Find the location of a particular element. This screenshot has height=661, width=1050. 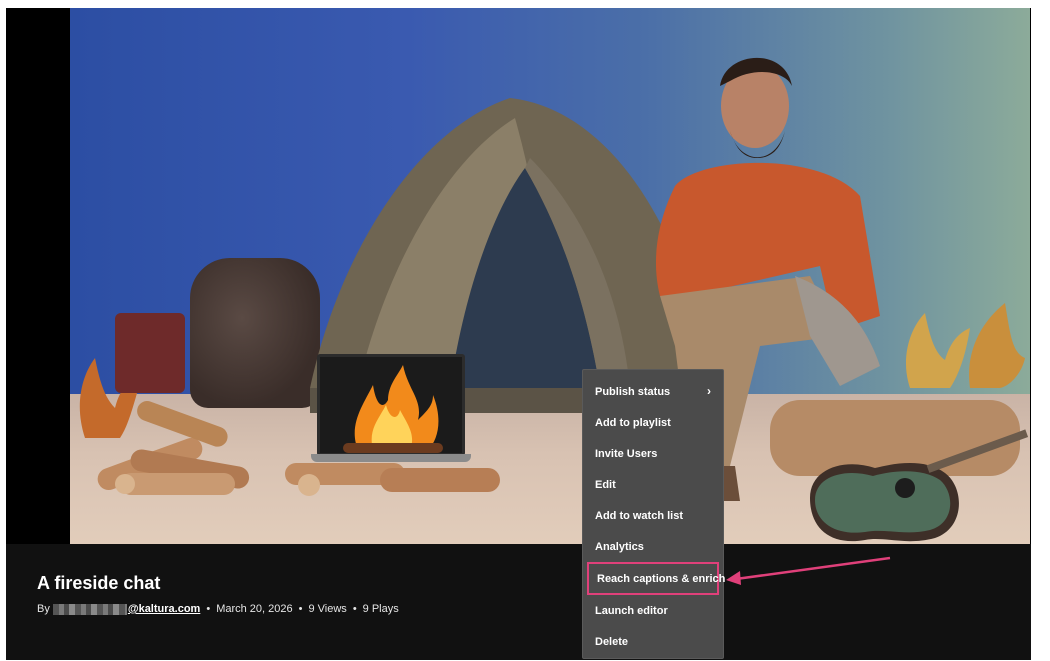

menu-item-delete: Delete is located at coordinates (653, 641).